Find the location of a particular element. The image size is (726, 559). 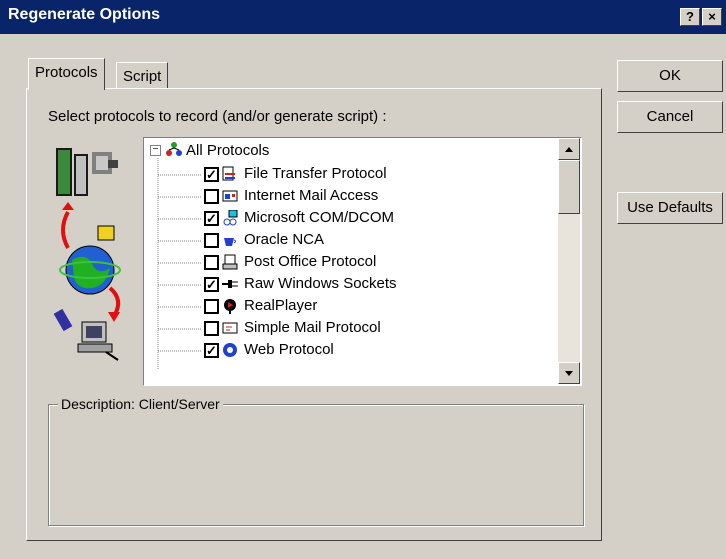

item-label: Simple Mail Protocol is located at coordinates (312, 327).